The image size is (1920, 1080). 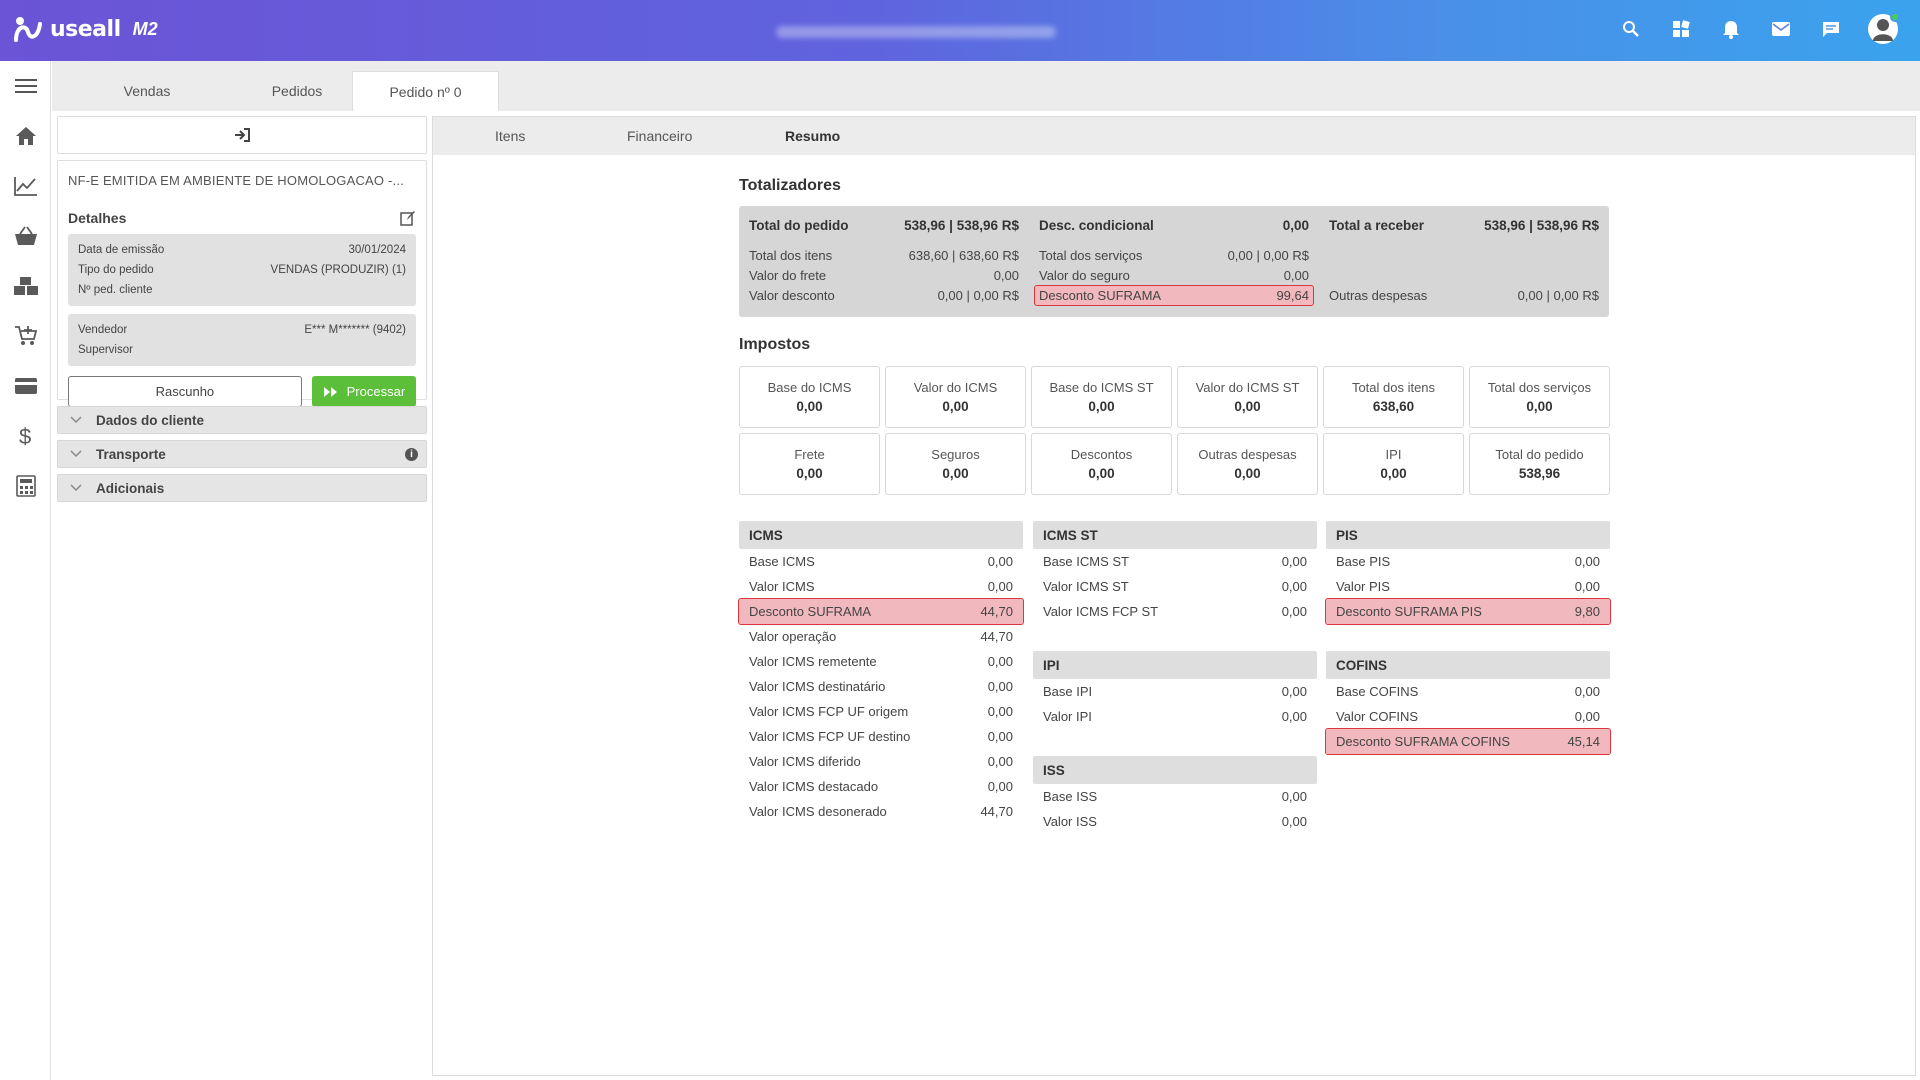 What do you see at coordinates (1539, 454) in the screenshot?
I see `tax-card-label: Total do pedido` at bounding box center [1539, 454].